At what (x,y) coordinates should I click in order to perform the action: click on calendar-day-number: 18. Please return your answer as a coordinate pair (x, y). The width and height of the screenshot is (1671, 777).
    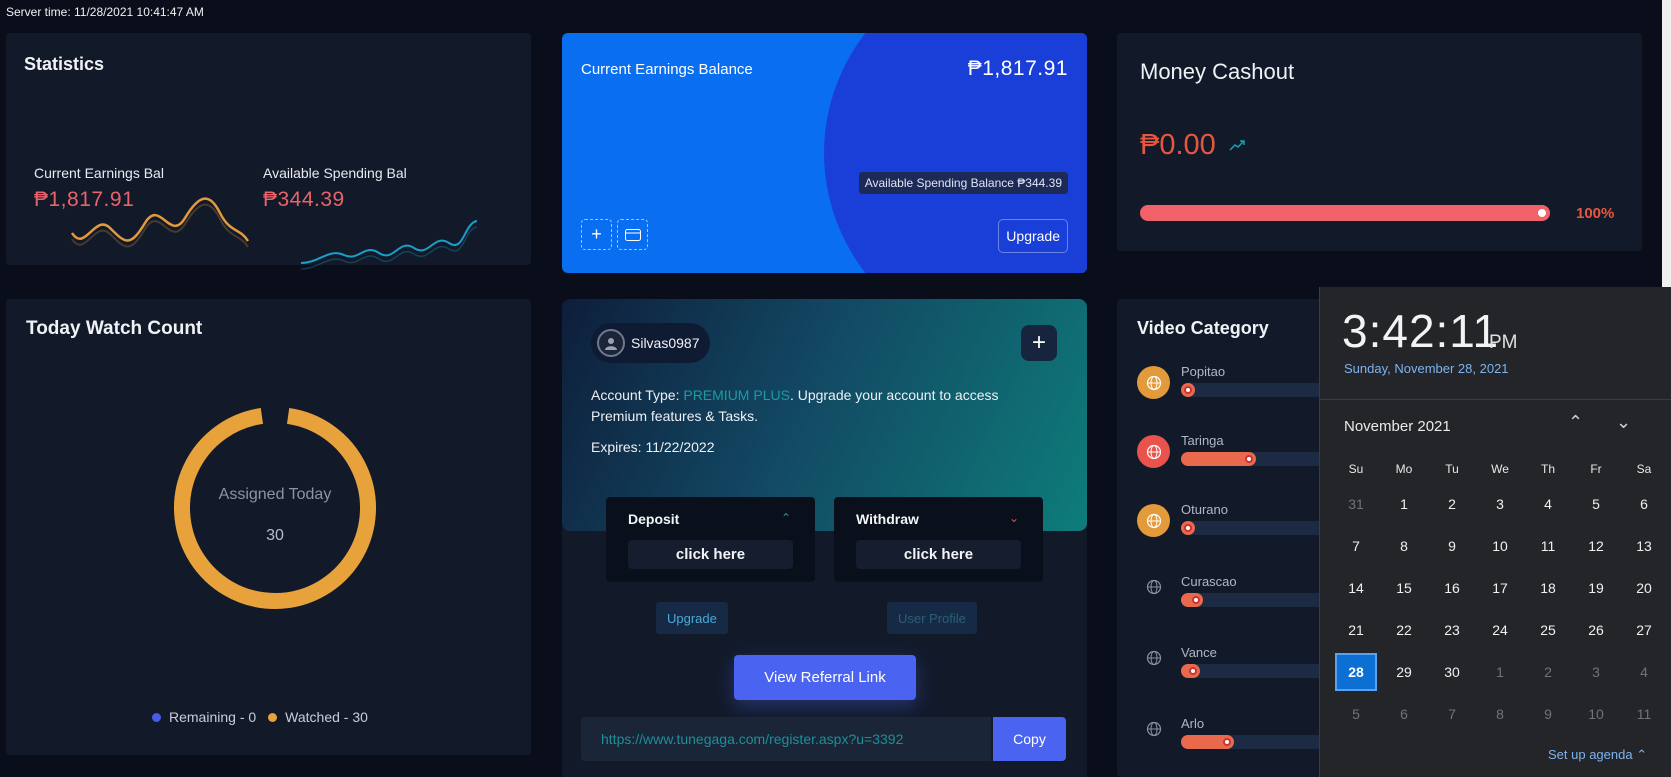
    Looking at the image, I should click on (1548, 588).